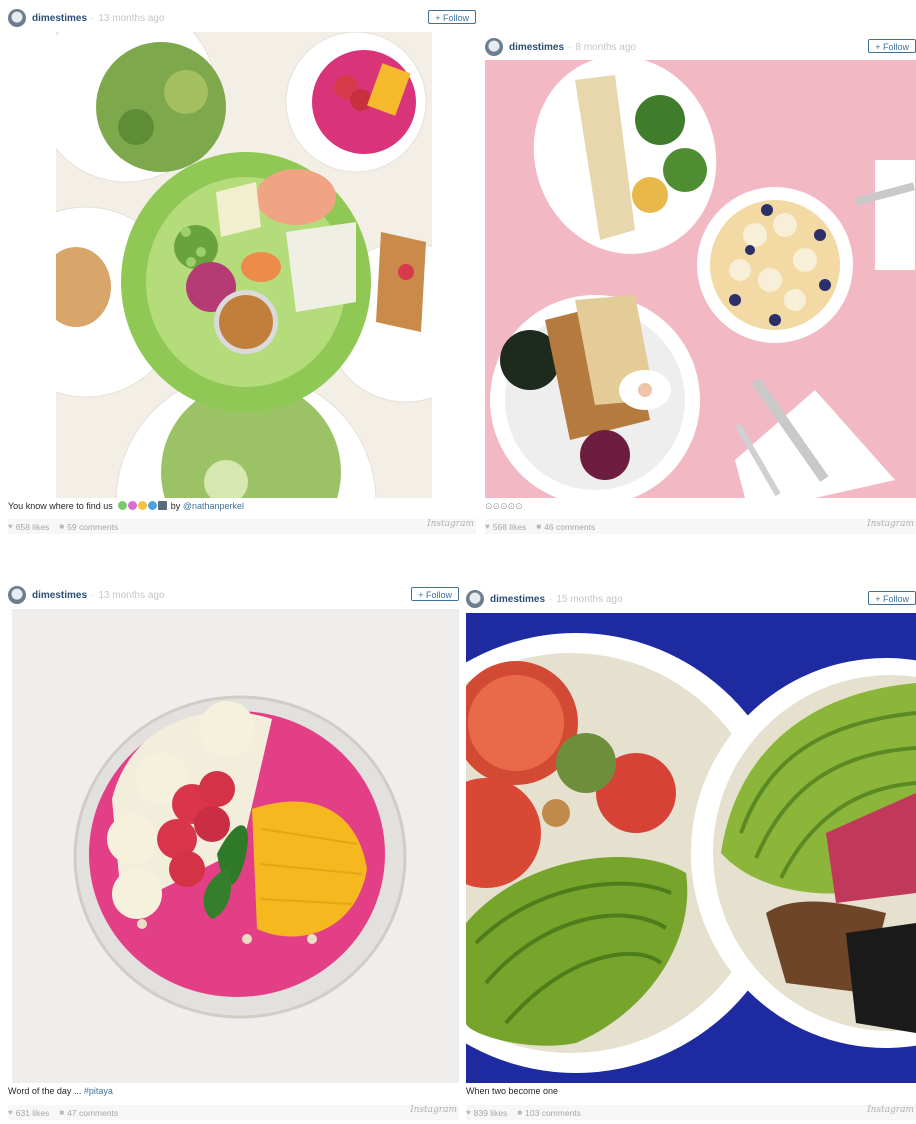 The width and height of the screenshot is (916, 1124). I want to click on post-stats: ♥ 568 likes ■ 46 comments Instagram, so click(700, 526).